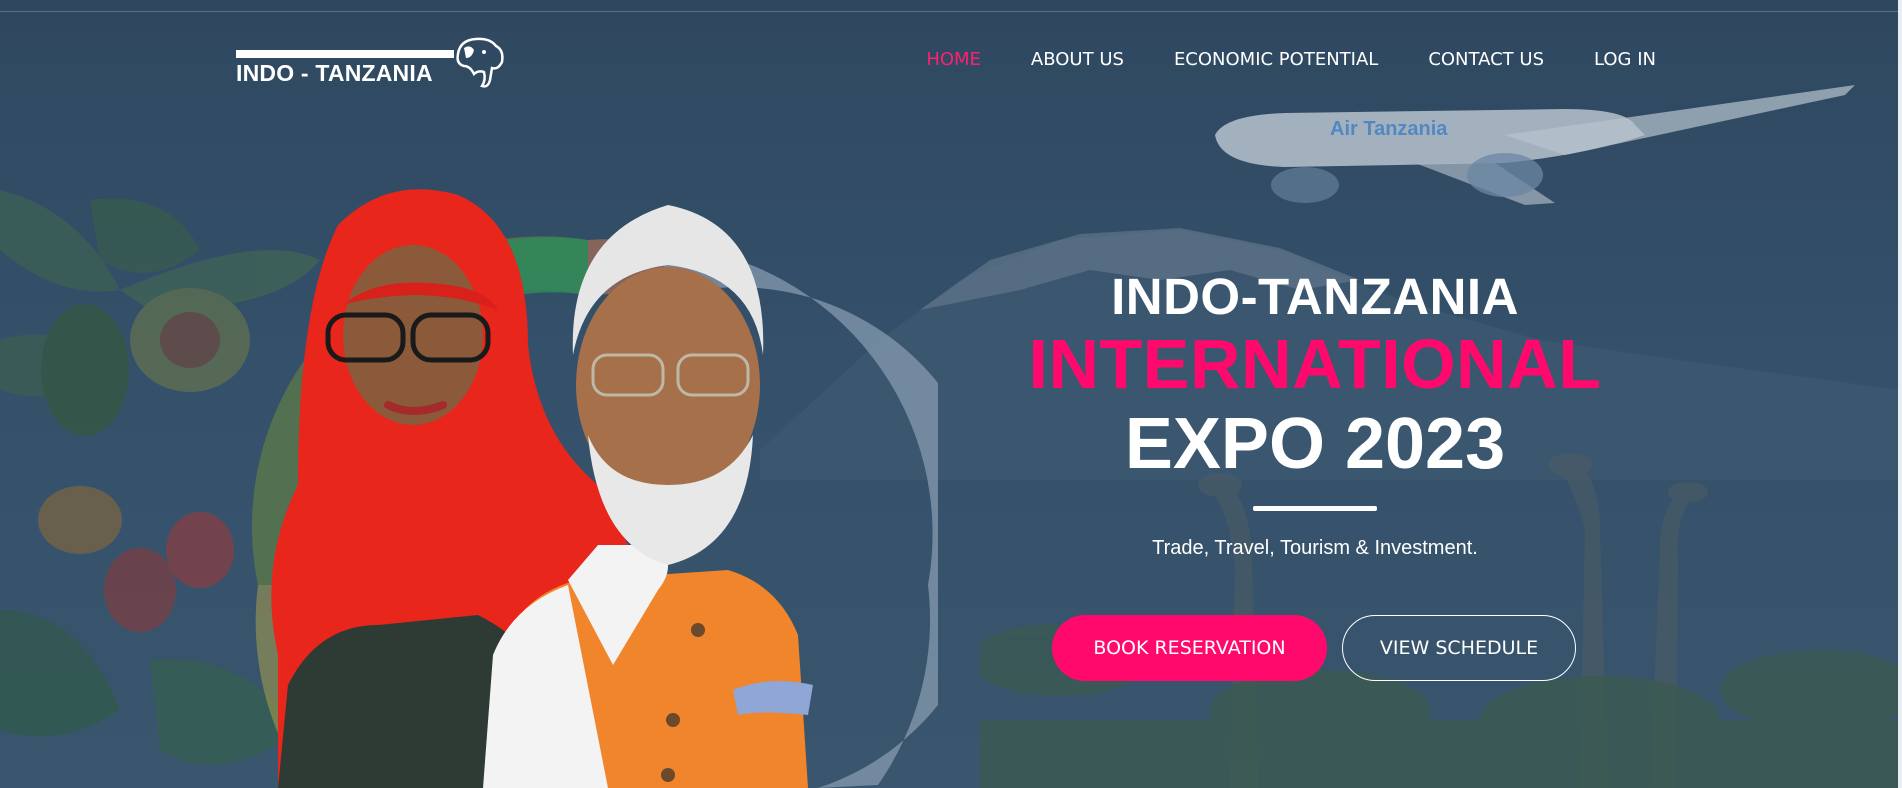 The height and width of the screenshot is (788, 1902). What do you see at coordinates (1315, 364) in the screenshot?
I see `headline-line-2: INTERNATIONAL` at bounding box center [1315, 364].